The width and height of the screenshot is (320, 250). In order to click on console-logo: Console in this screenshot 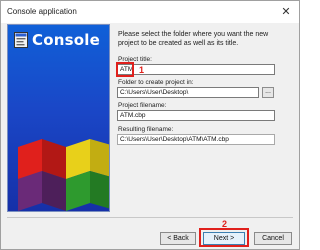, I will do `click(59, 41)`.